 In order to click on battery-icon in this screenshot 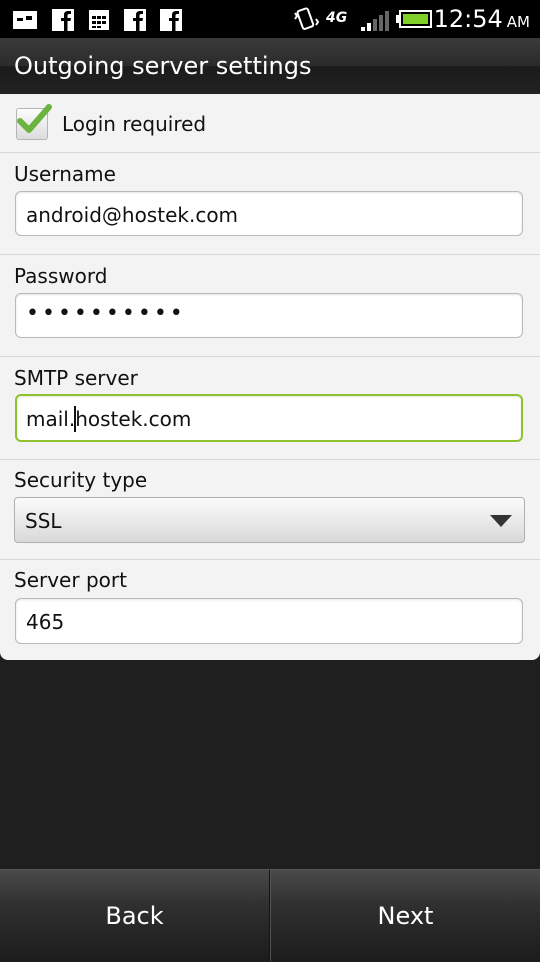, I will do `click(414, 19)`.